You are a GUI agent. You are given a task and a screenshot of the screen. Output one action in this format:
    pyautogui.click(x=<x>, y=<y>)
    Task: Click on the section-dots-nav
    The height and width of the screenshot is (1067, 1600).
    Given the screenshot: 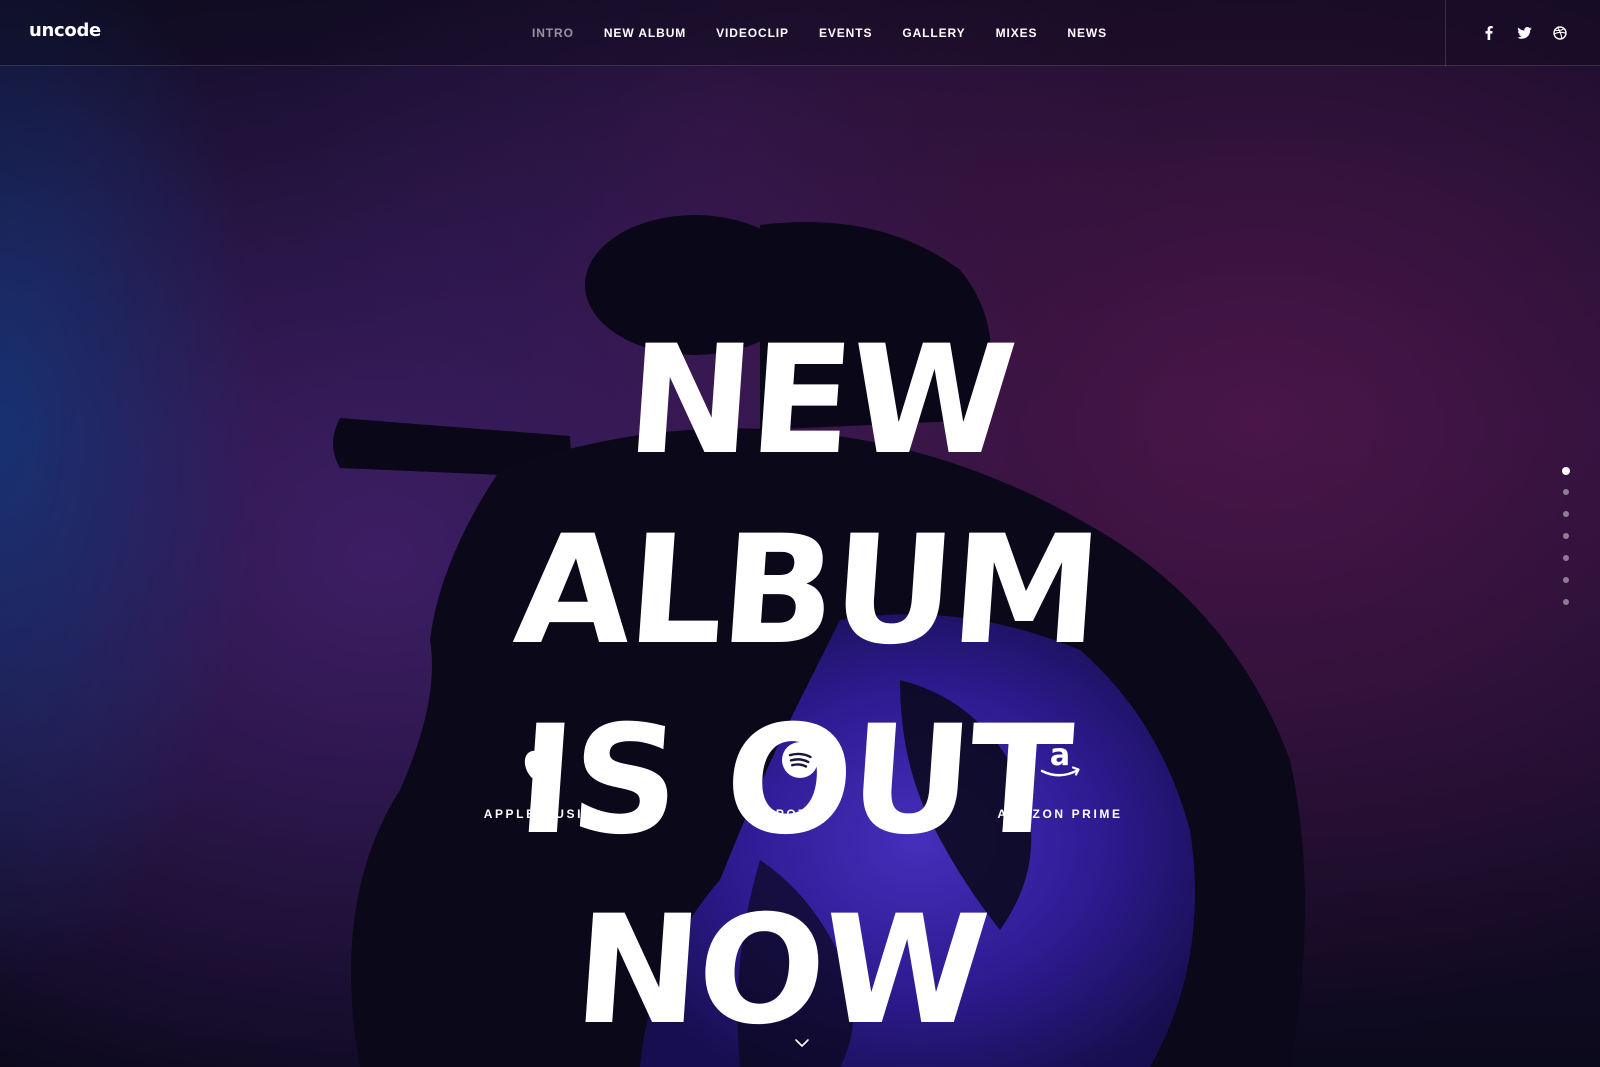 What is the action you would take?
    pyautogui.click(x=1566, y=544)
    